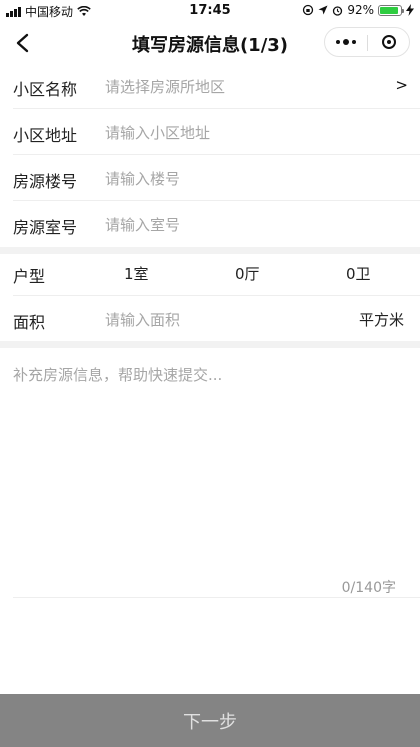  I want to click on layout-halls-picker: 0厅, so click(247, 273).